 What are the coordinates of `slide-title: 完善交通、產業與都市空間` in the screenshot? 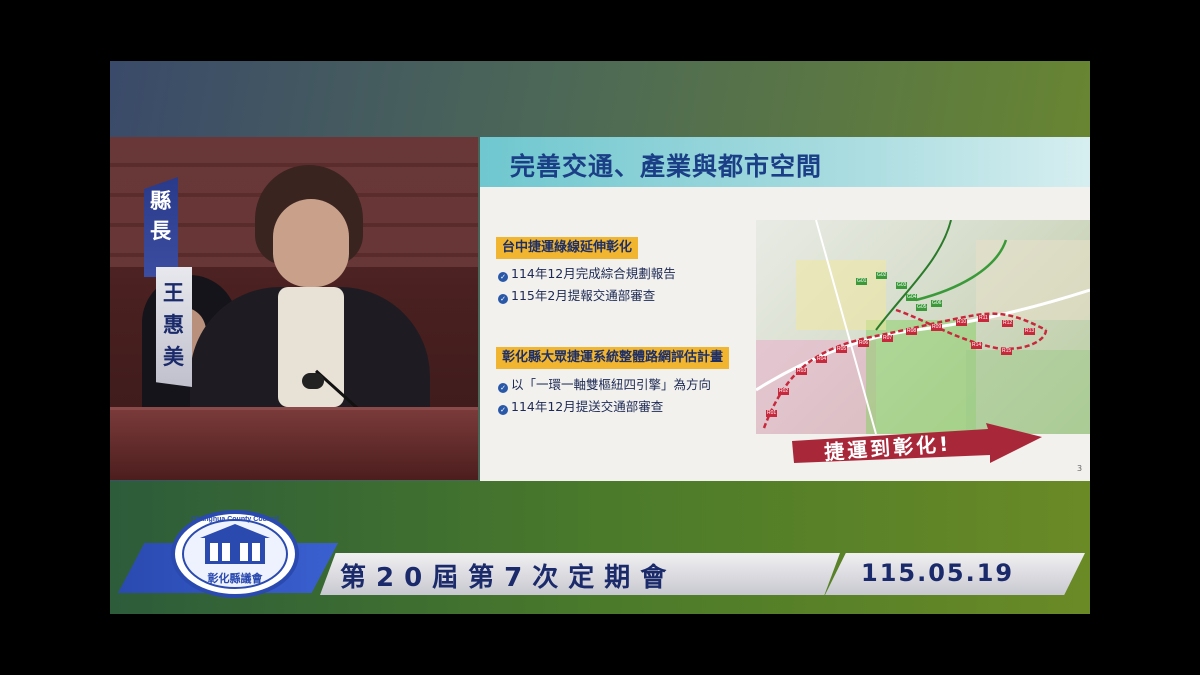 It's located at (666, 166).